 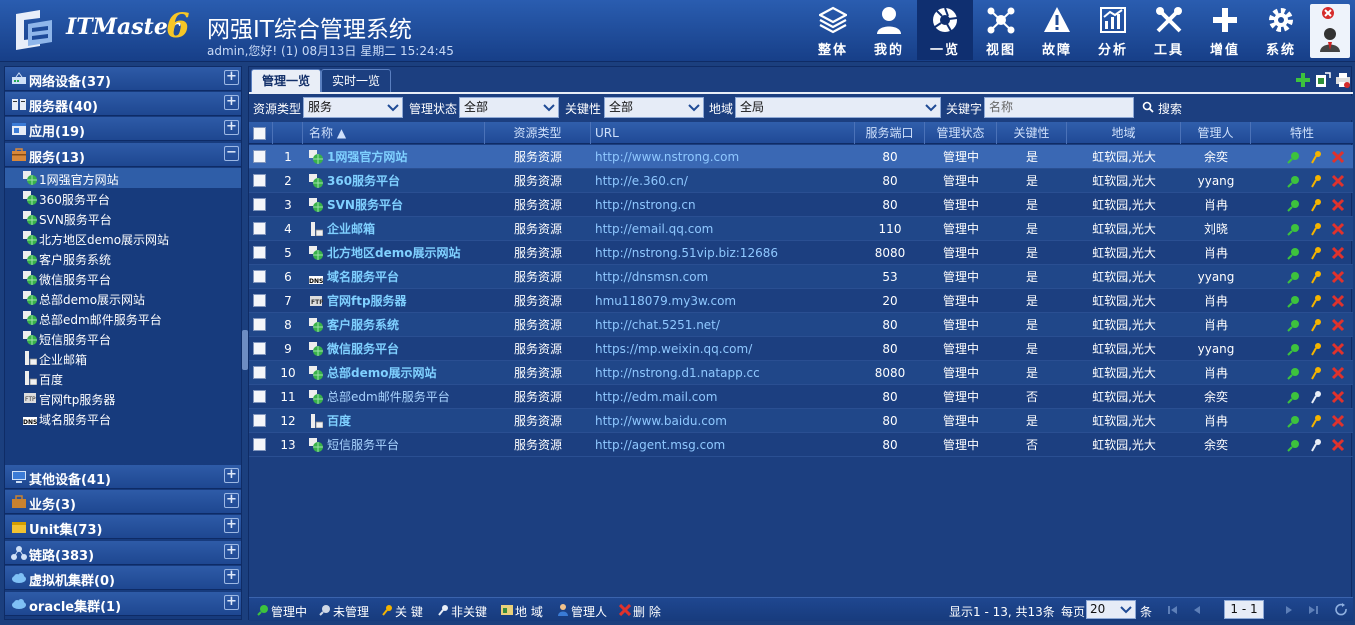 I want to click on page-number-input: 1 - 1, so click(x=1244, y=609).